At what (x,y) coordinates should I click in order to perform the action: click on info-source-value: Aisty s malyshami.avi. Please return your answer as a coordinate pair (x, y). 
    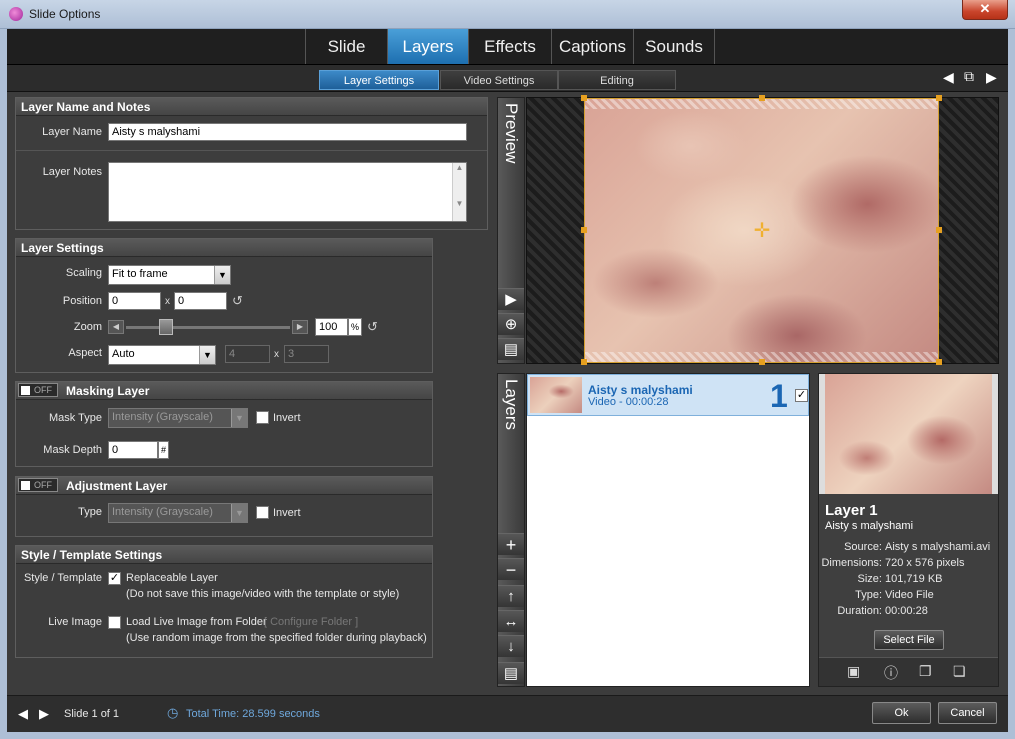
    Looking at the image, I should click on (938, 547).